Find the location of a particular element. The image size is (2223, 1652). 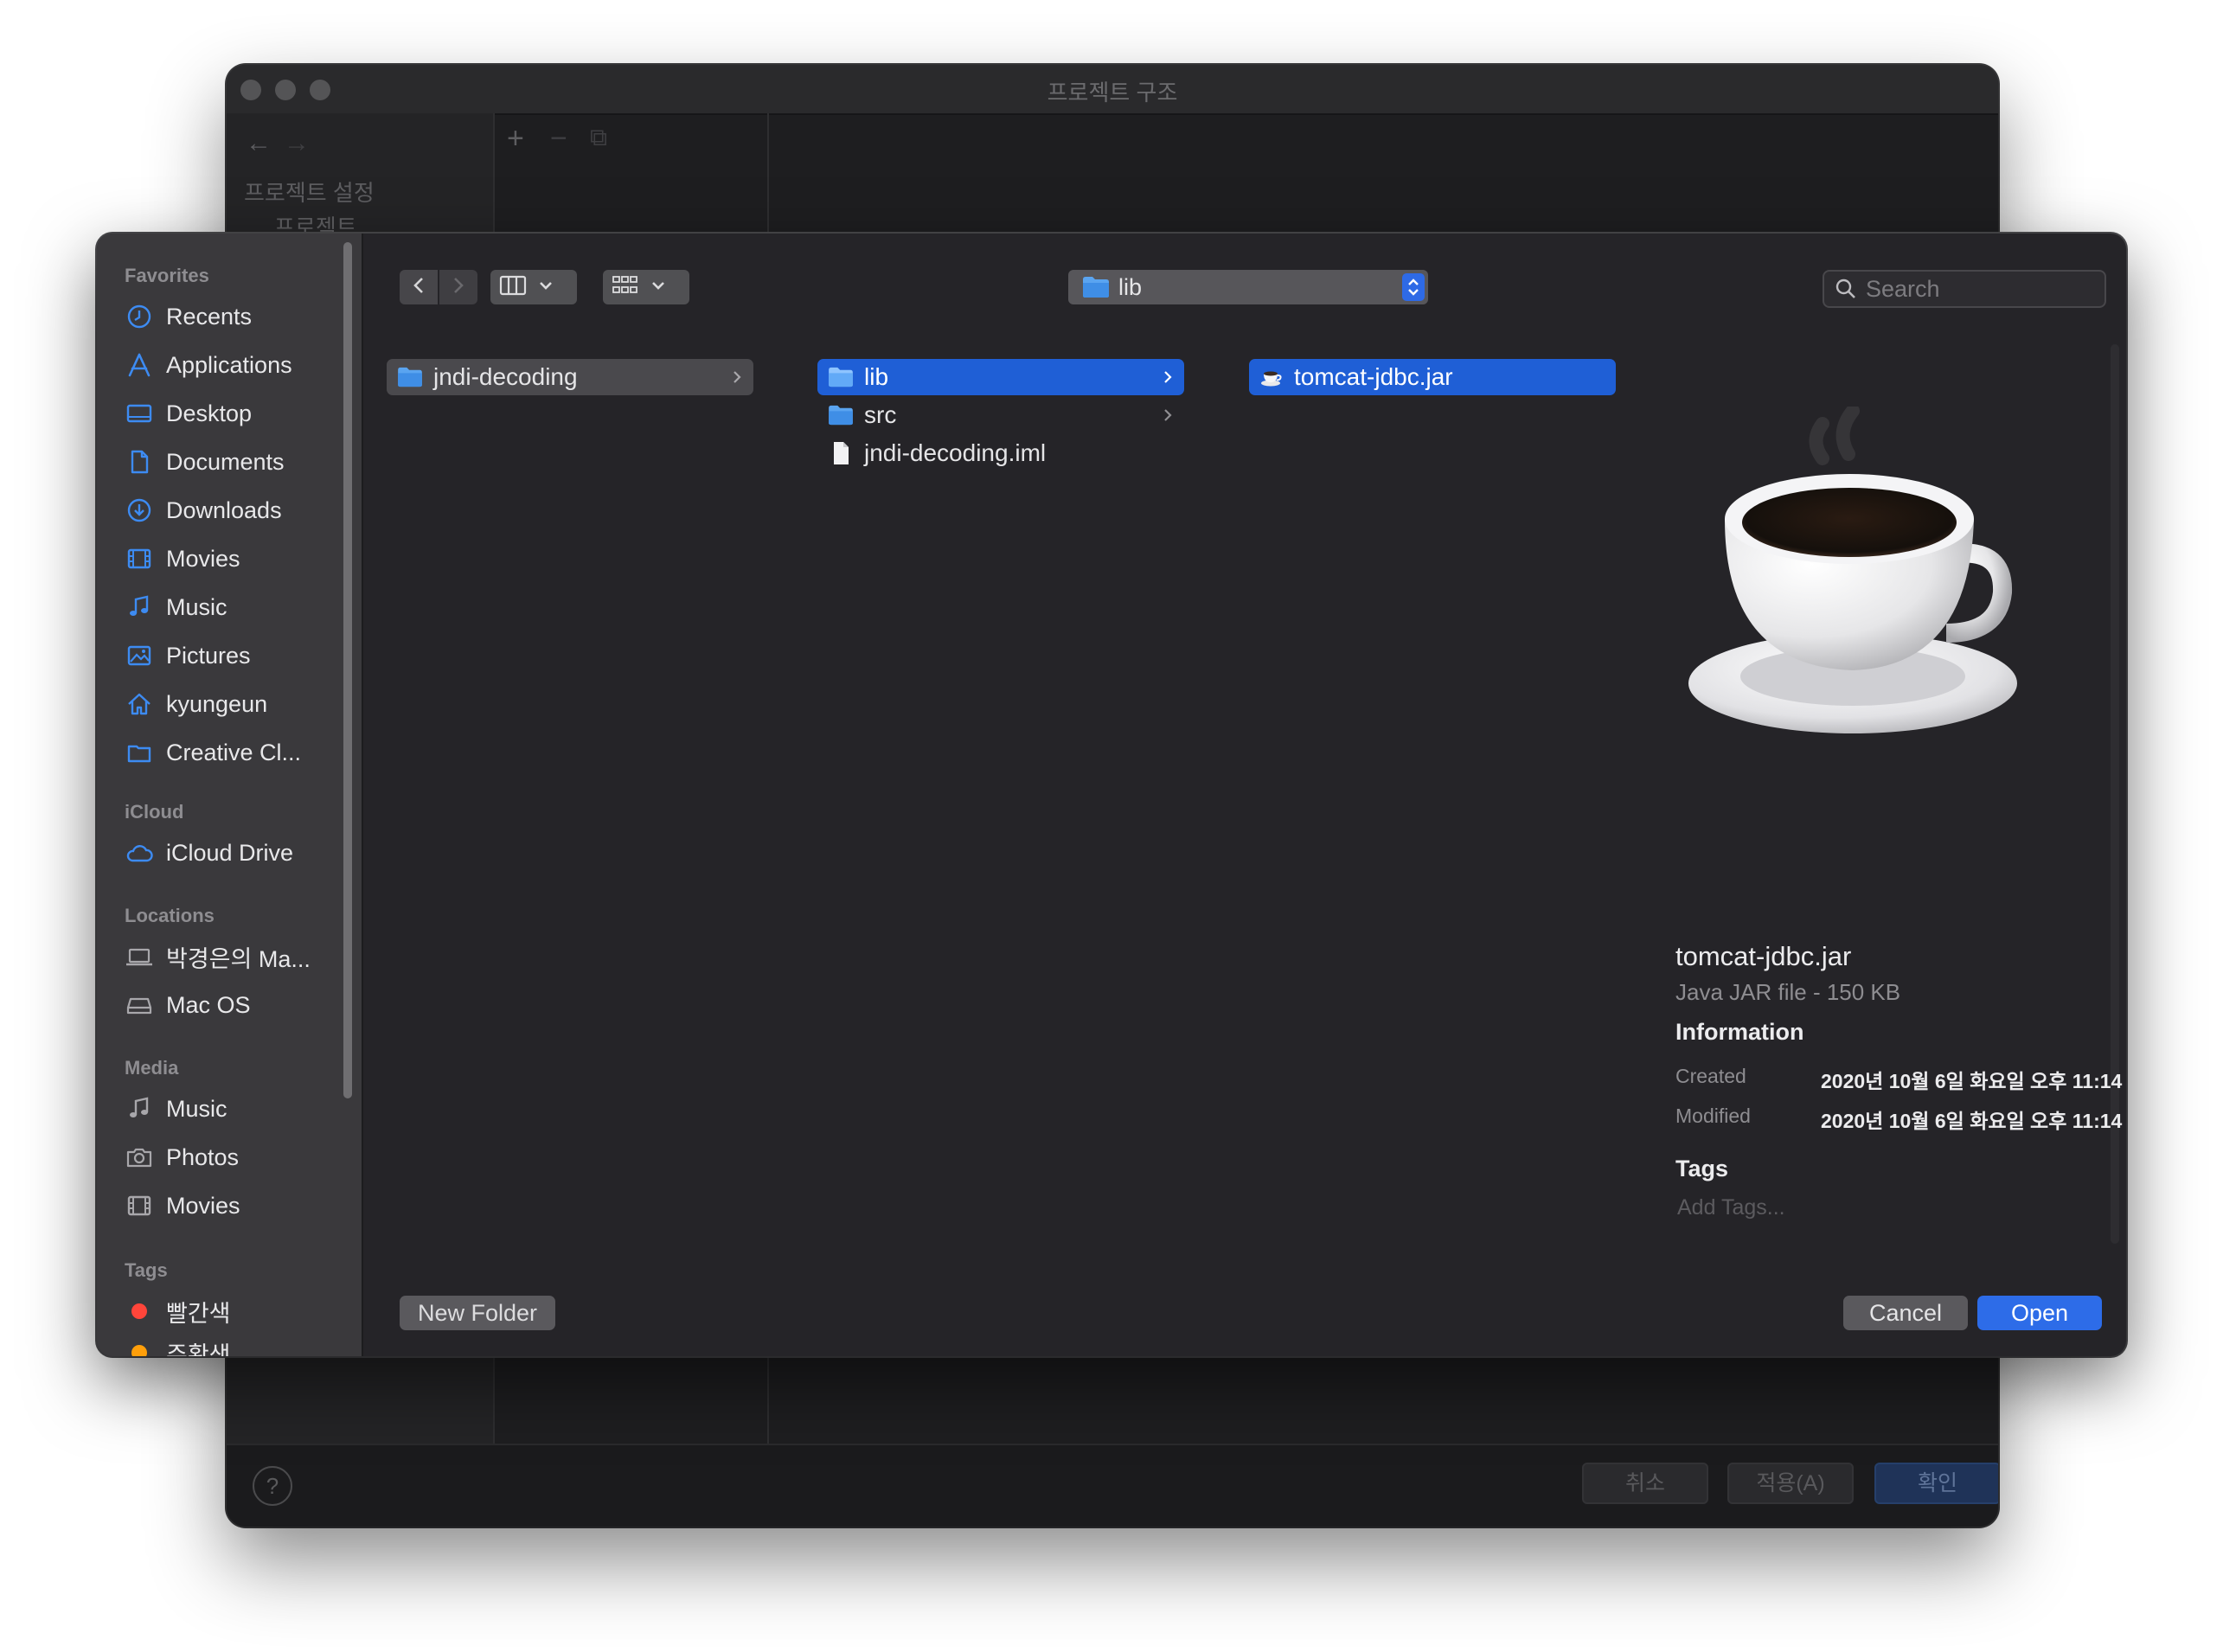

copy-icon: ⧉ is located at coordinates (598, 138).